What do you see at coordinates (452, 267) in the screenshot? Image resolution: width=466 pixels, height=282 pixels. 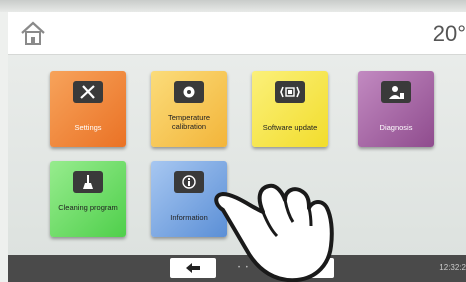 I see `clock-readout: 12:32:2` at bounding box center [452, 267].